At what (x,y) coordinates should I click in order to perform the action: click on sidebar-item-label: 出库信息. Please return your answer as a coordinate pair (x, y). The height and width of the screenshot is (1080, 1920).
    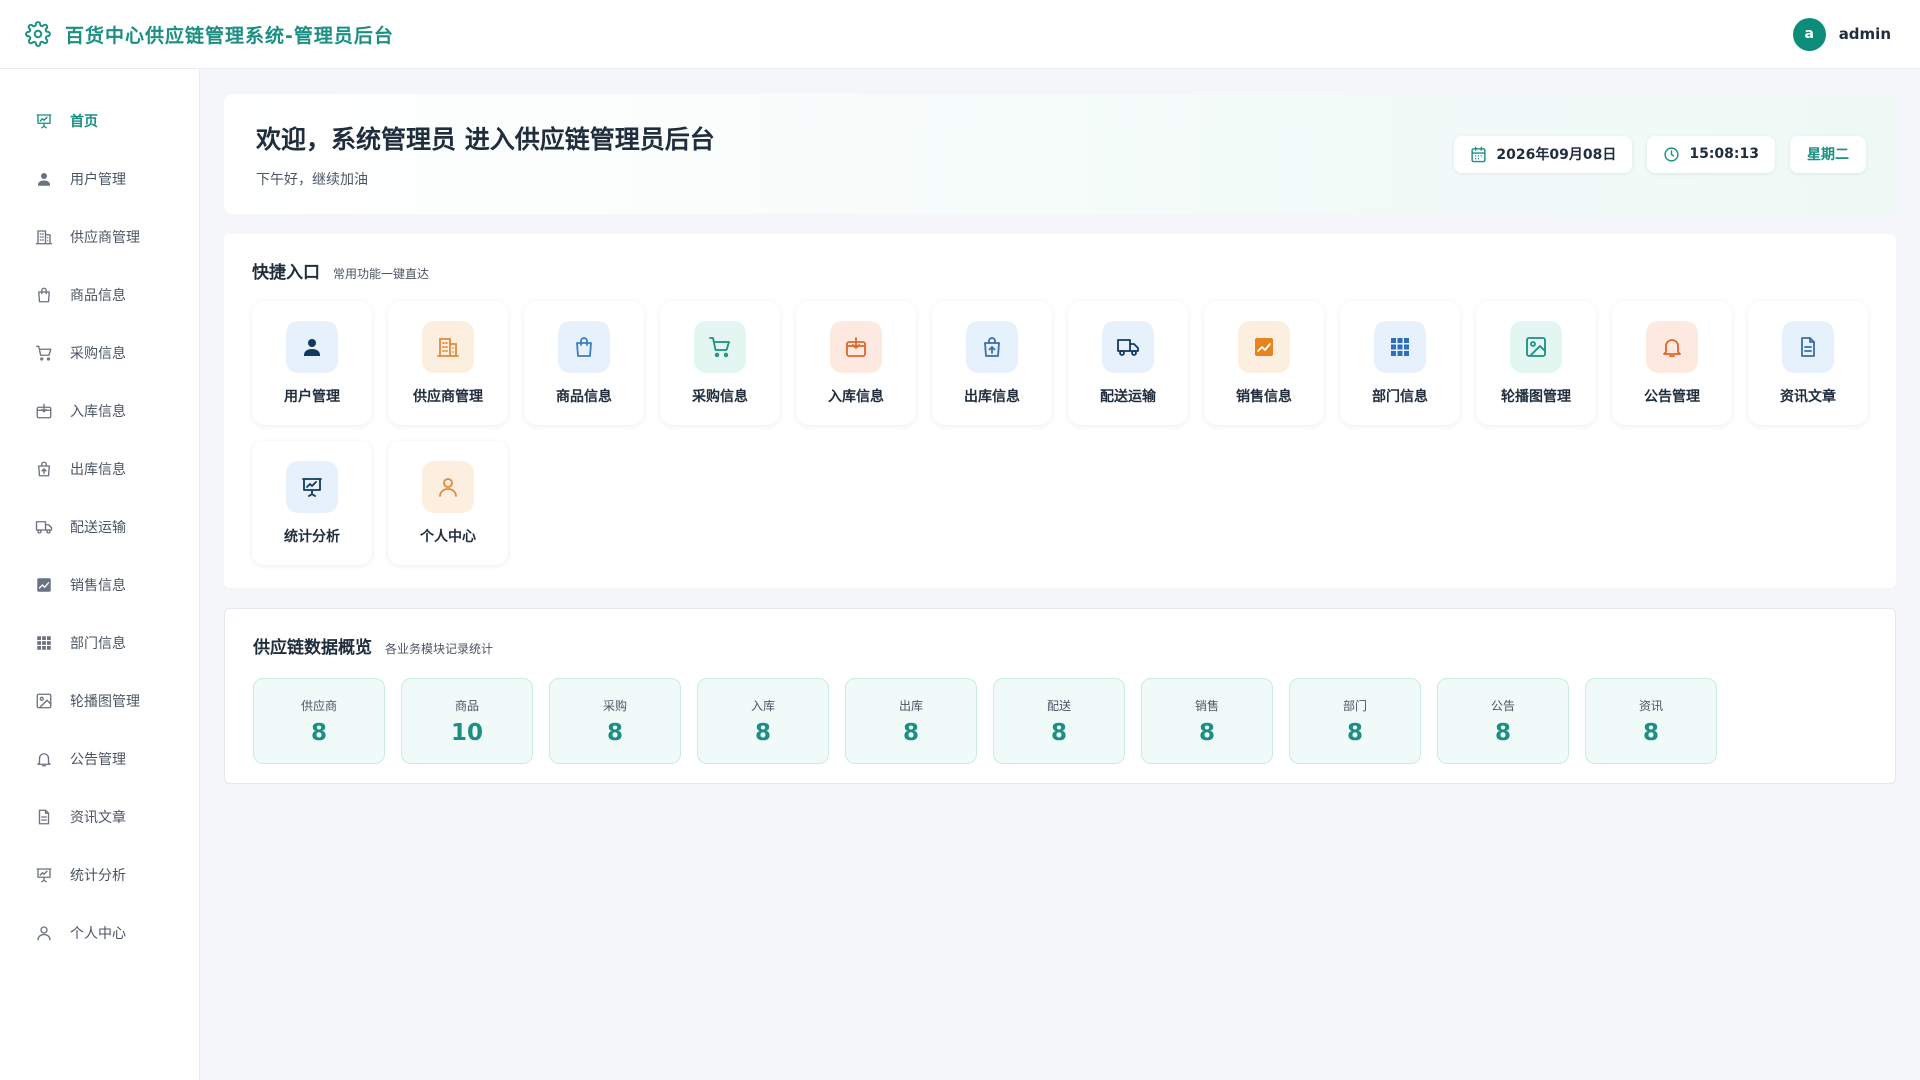
    Looking at the image, I should click on (98, 470).